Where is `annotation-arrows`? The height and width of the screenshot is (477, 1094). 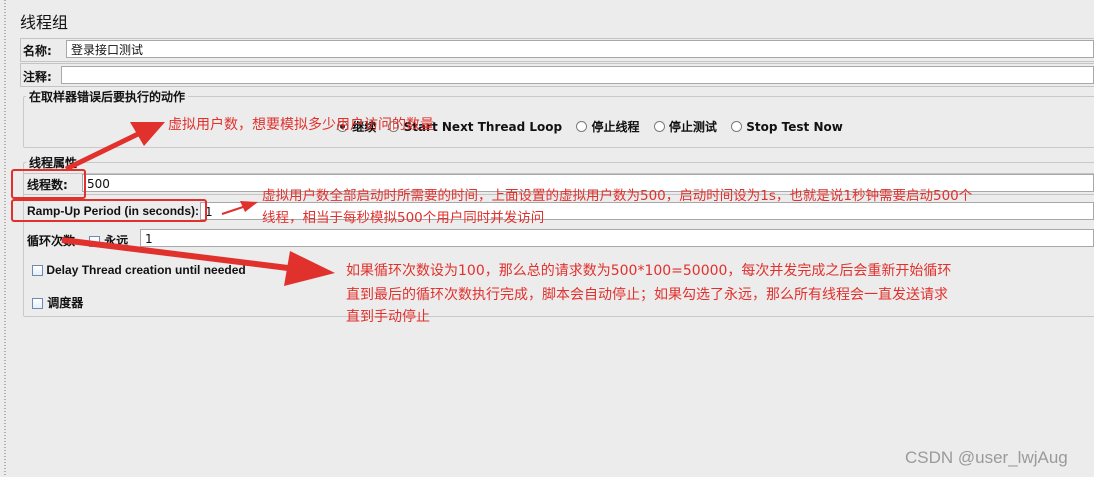 annotation-arrows is located at coordinates (198, 204).